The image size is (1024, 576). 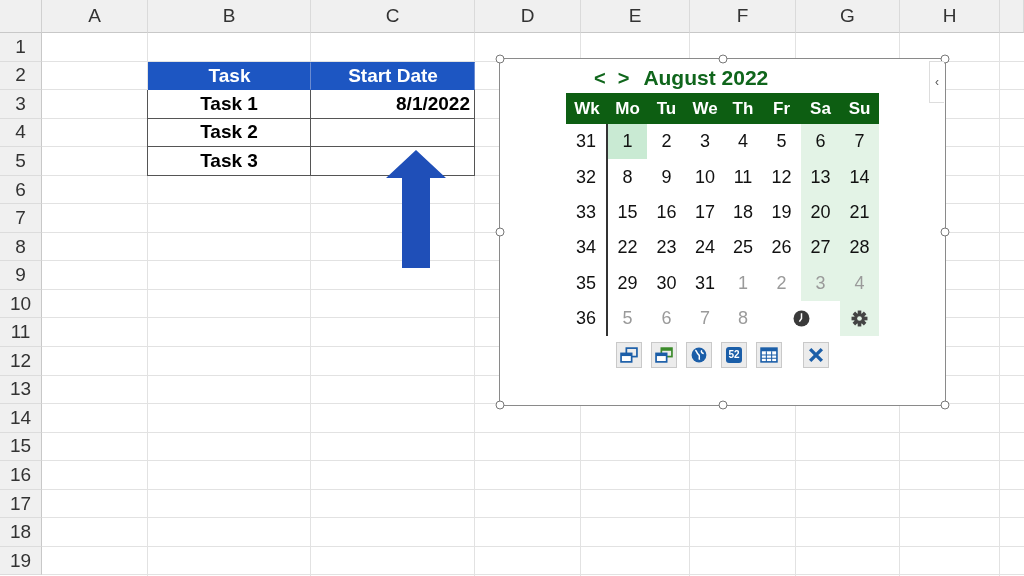 I want to click on weekday-header: Mo, so click(x=627, y=108).